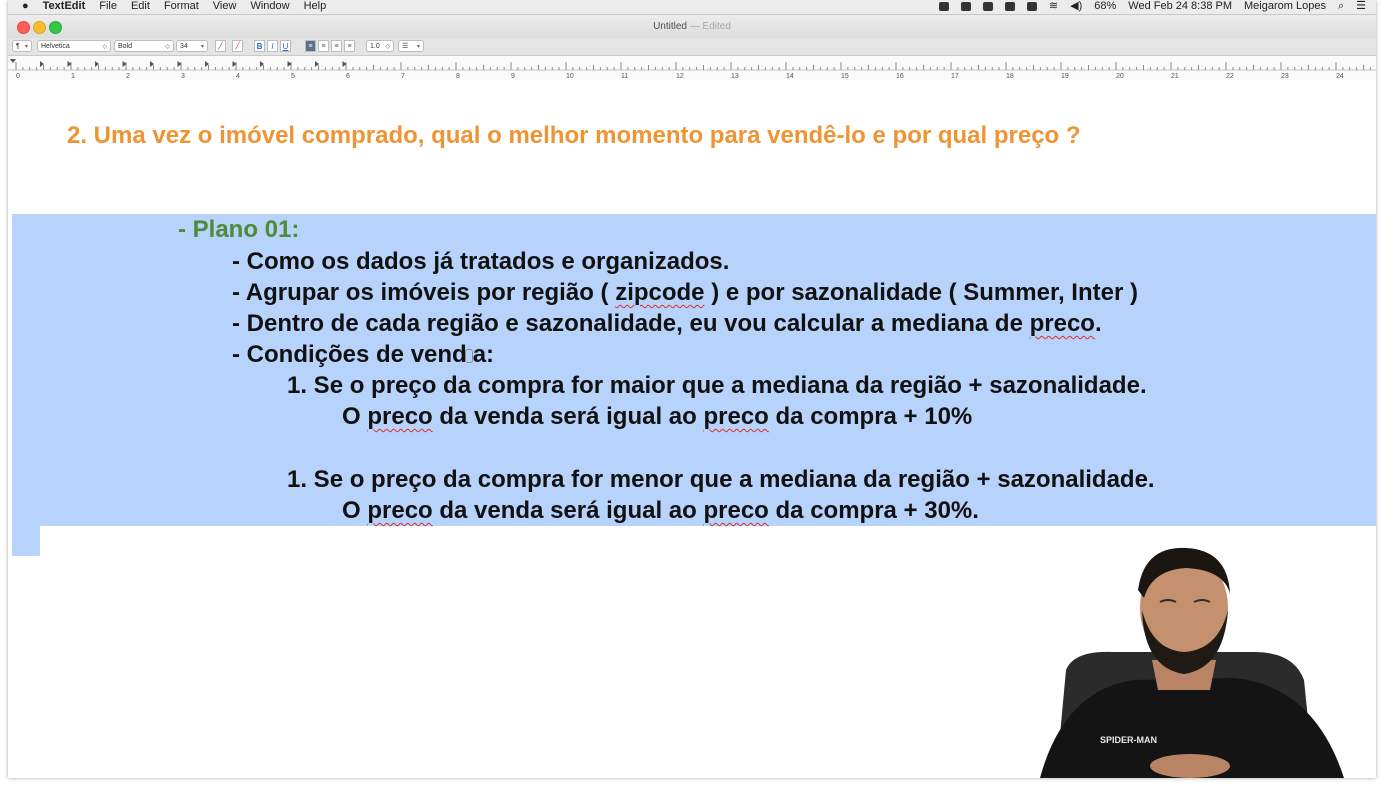 The width and height of the screenshot is (1383, 785). Describe the element at coordinates (411, 46) in the screenshot. I see `list-style-select: ☰ ▾` at that location.